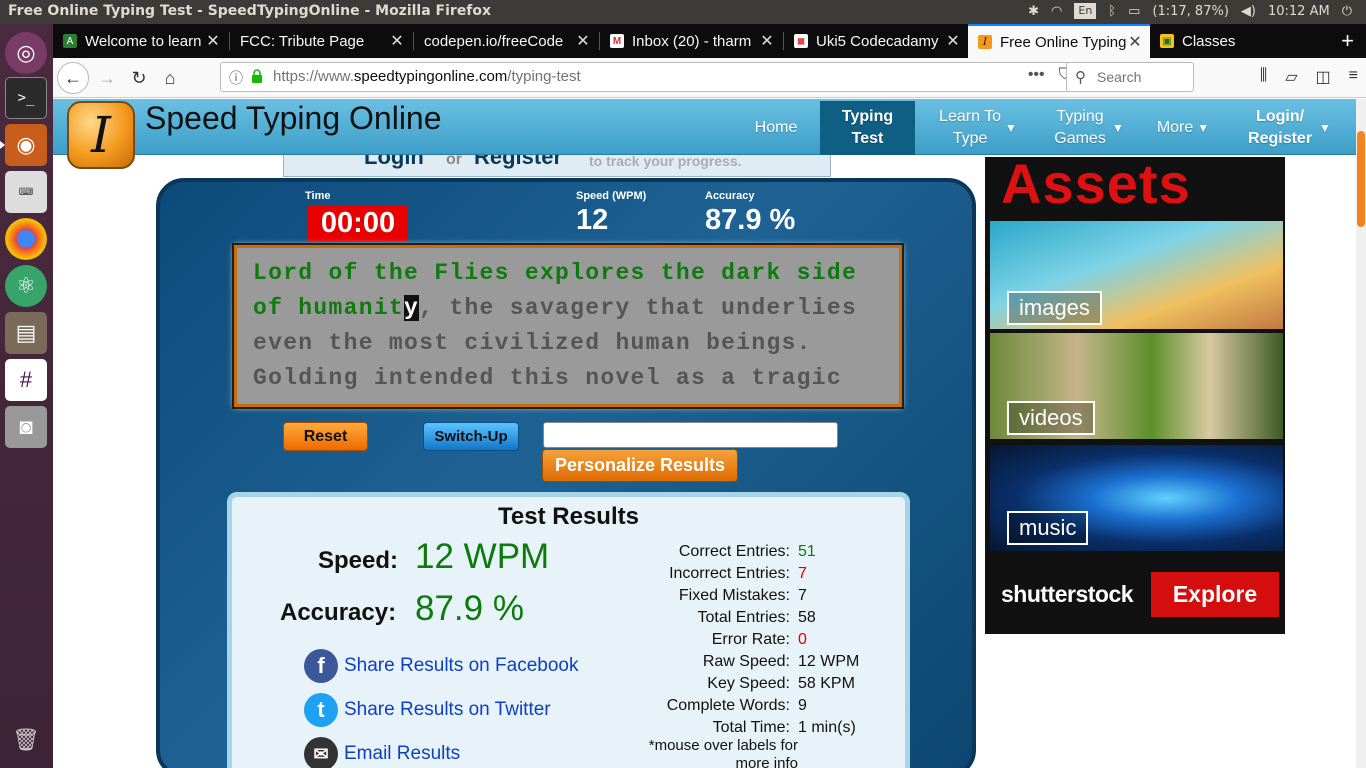 The width and height of the screenshot is (1366, 768). What do you see at coordinates (730, 196) in the screenshot?
I see `accuracy-label: Accuracy` at bounding box center [730, 196].